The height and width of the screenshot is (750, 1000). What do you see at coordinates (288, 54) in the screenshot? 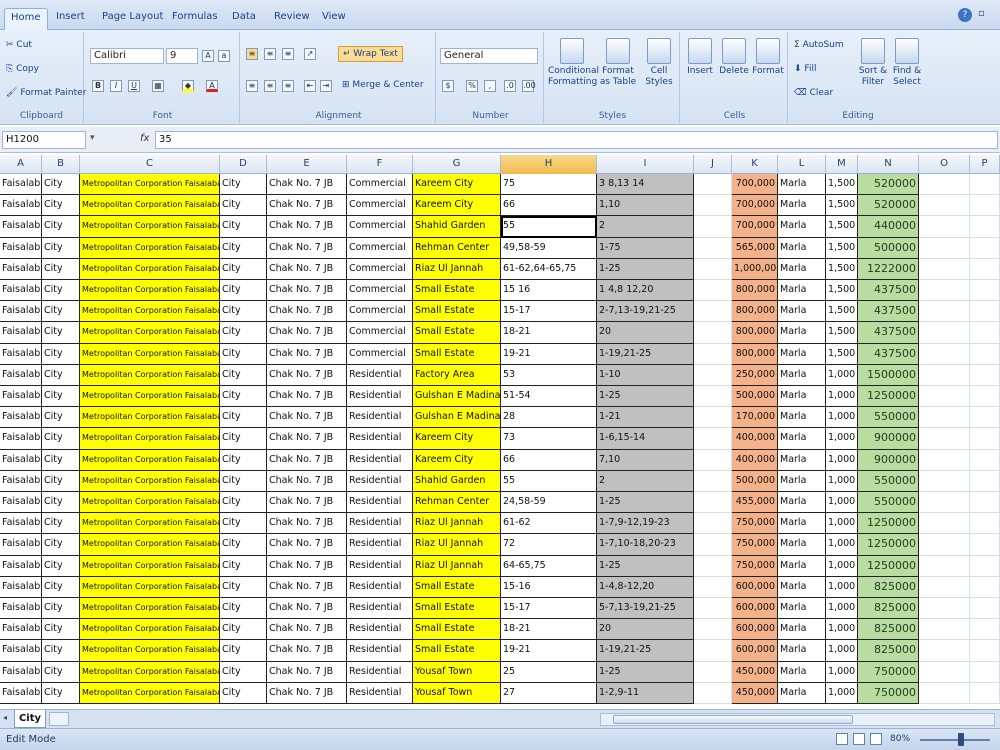
I see `align-bottom-button: ≡` at bounding box center [288, 54].